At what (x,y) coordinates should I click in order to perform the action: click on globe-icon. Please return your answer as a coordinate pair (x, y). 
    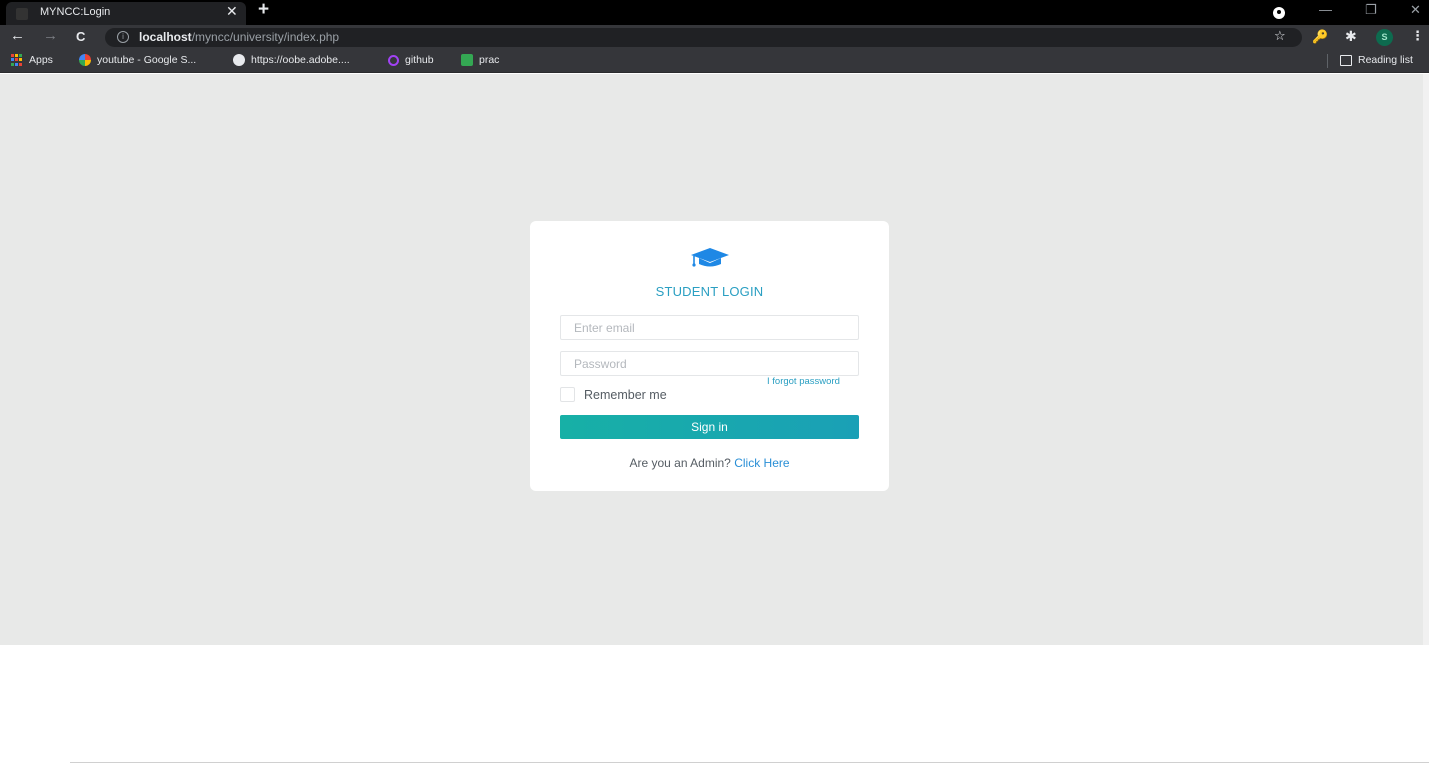
    Looking at the image, I should click on (239, 60).